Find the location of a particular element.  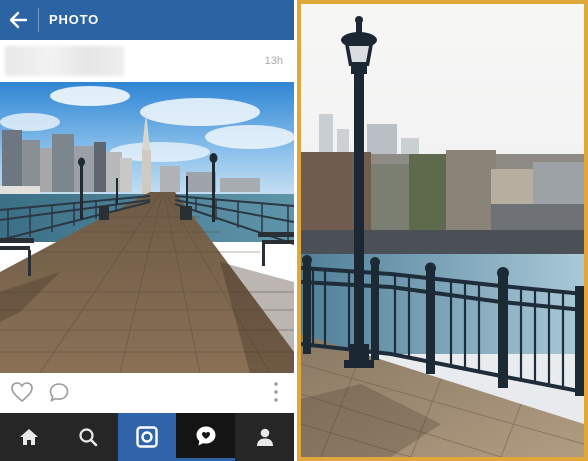

bottom-tab-bar is located at coordinates (147, 437).